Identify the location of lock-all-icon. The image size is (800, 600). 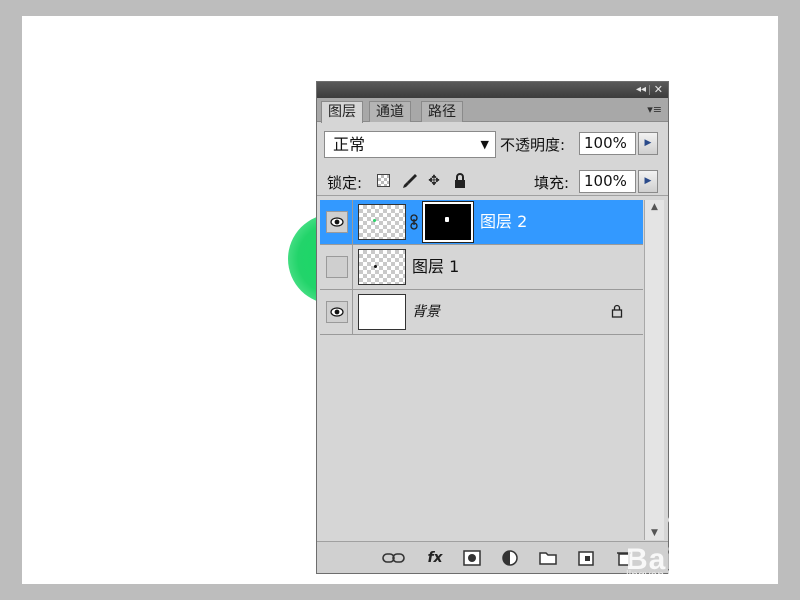
(460, 181).